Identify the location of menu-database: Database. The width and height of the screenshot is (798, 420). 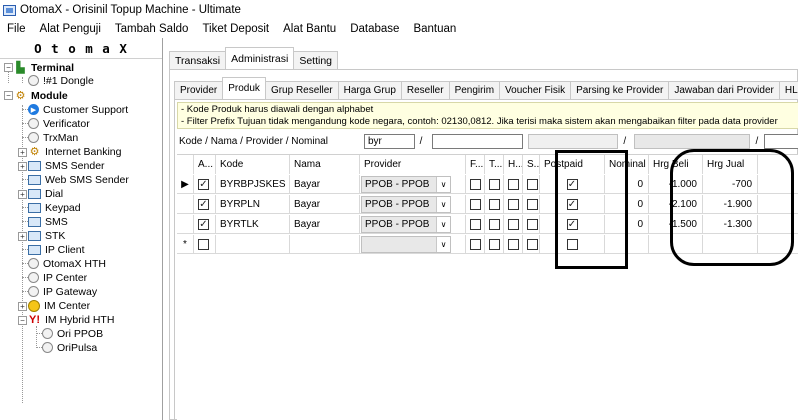
(374, 29).